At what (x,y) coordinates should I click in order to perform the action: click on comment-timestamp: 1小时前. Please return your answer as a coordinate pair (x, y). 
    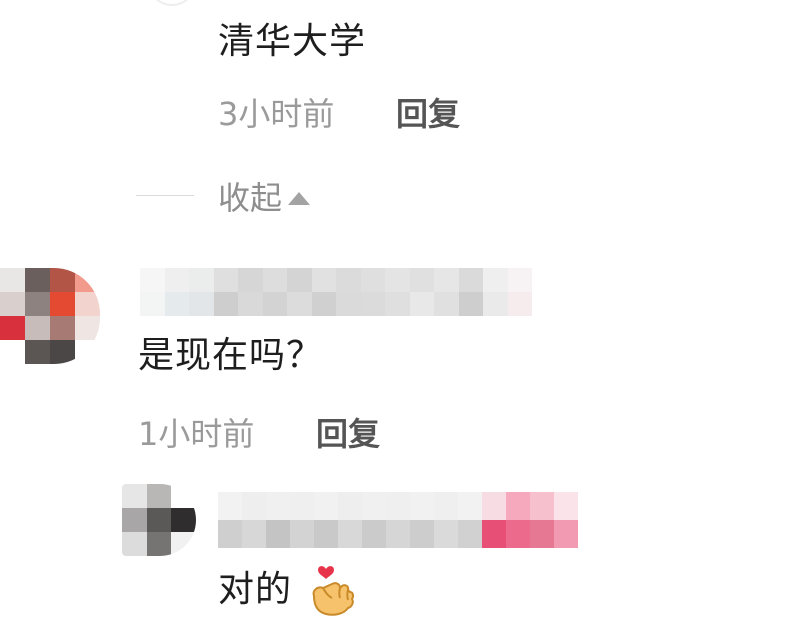
    Looking at the image, I should click on (196, 434).